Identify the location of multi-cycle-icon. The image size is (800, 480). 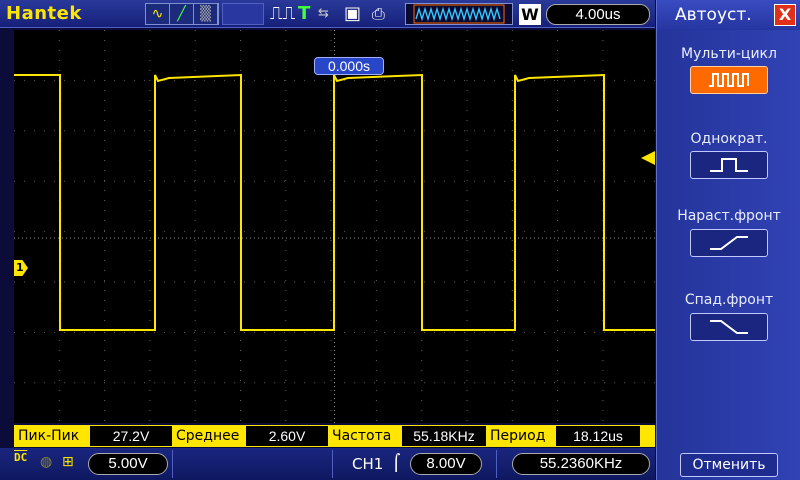
(729, 80).